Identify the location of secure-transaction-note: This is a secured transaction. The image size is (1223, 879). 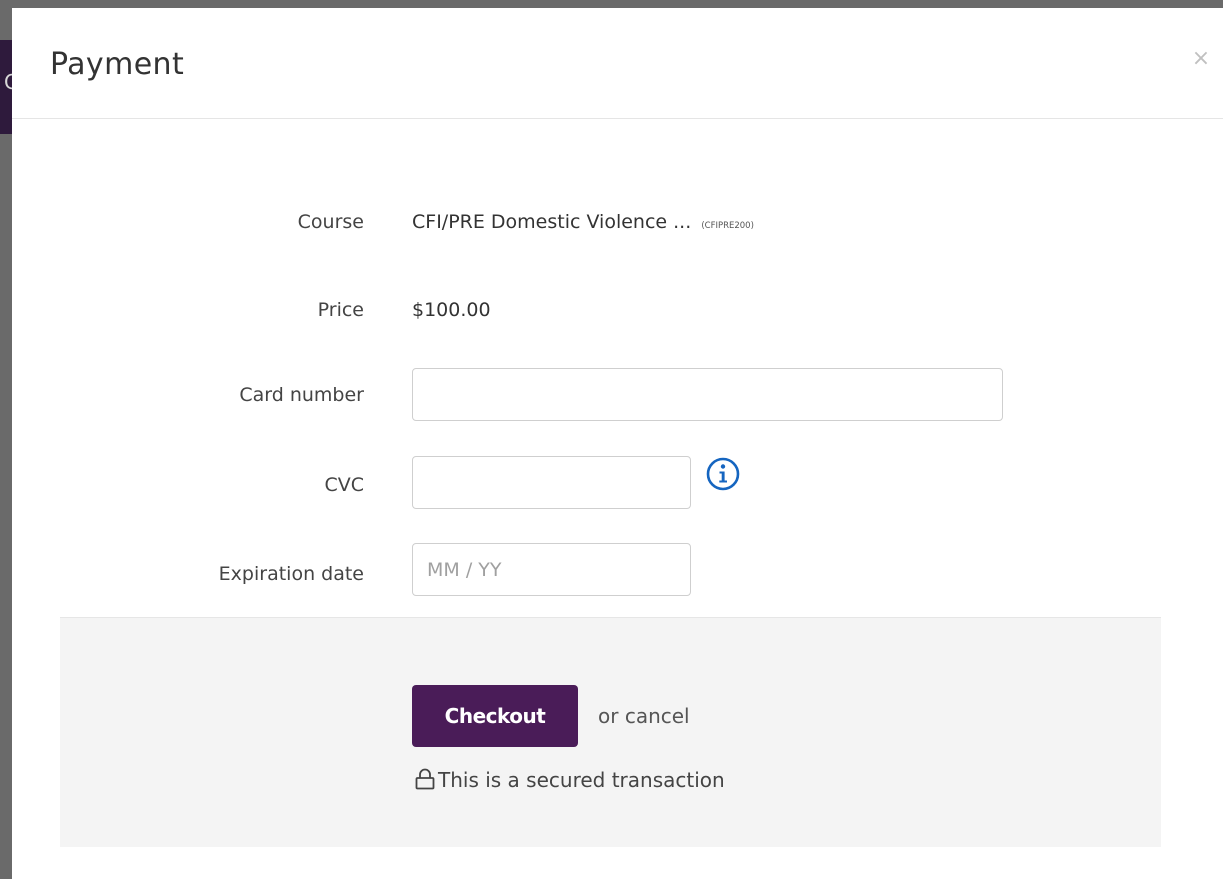
(570, 781).